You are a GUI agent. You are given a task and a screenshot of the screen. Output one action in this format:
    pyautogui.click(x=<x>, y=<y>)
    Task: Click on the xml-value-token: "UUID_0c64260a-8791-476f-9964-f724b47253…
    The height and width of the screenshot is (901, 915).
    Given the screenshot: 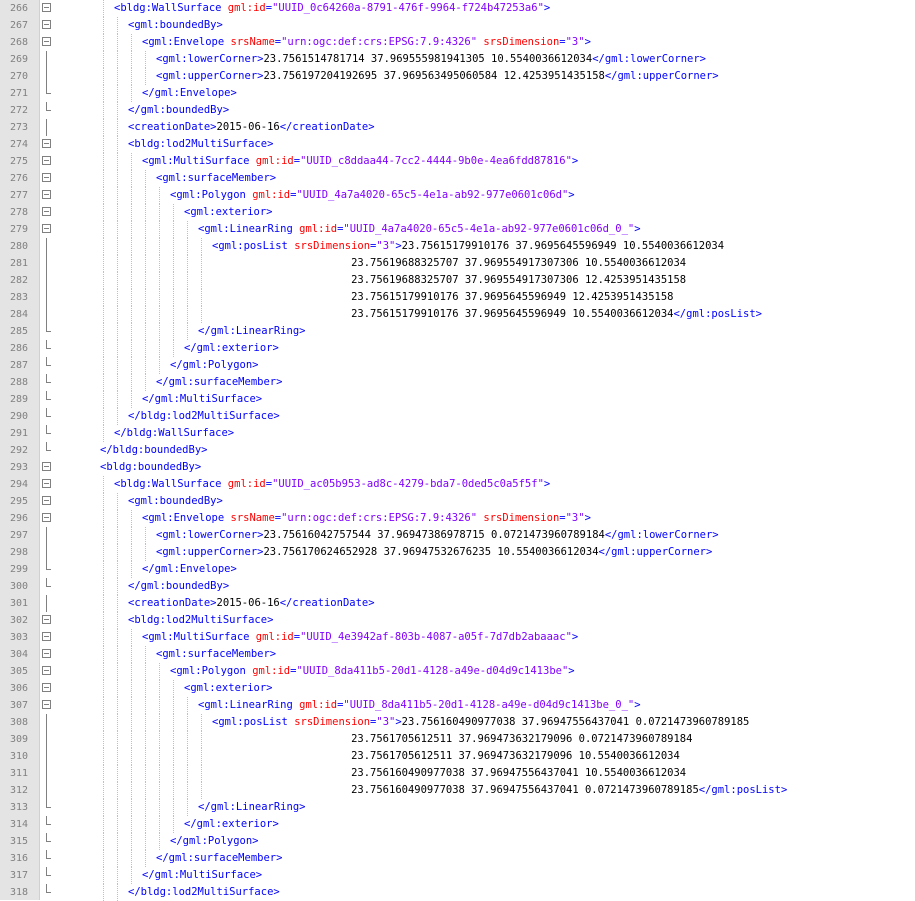 What is the action you would take?
    pyautogui.click(x=408, y=8)
    